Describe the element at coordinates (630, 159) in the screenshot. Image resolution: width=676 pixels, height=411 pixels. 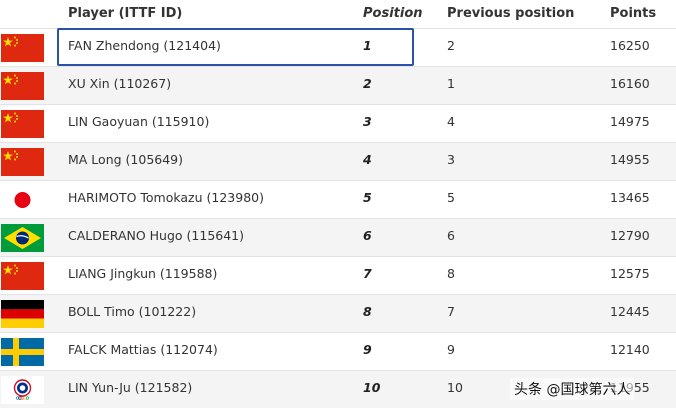
I see `player-points: 14955` at that location.